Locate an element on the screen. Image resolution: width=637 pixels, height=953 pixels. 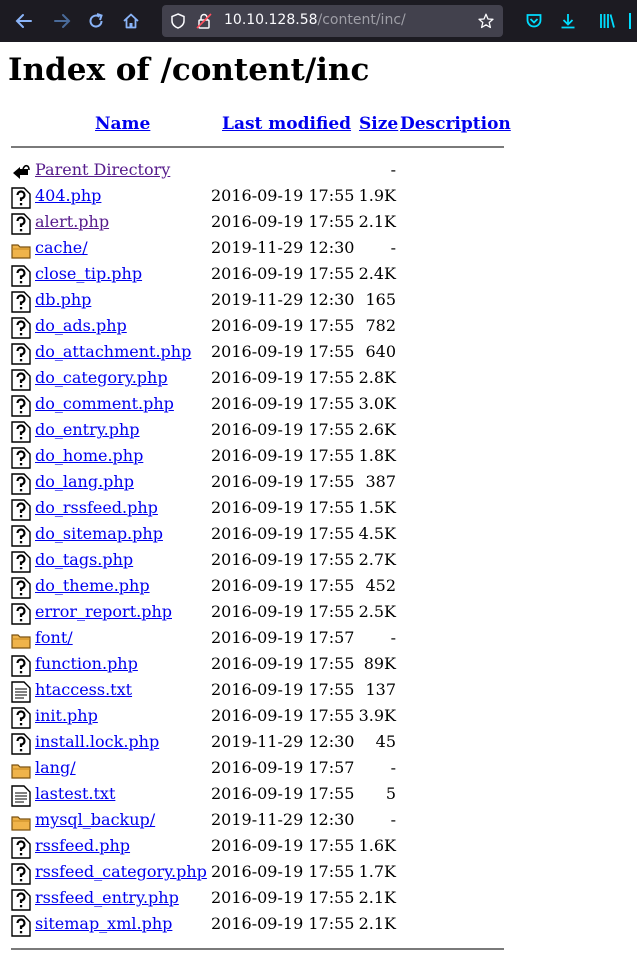
home-button is located at coordinates (131, 21).